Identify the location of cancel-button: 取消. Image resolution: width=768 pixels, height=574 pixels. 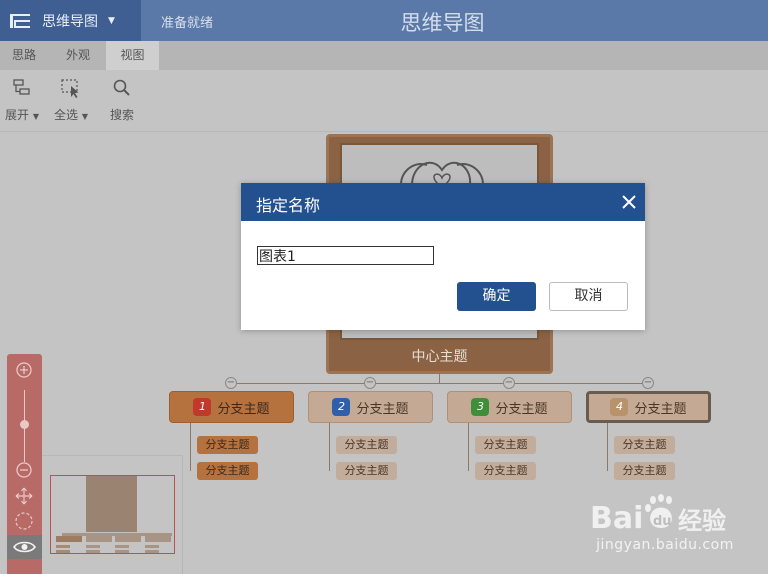
(588, 296).